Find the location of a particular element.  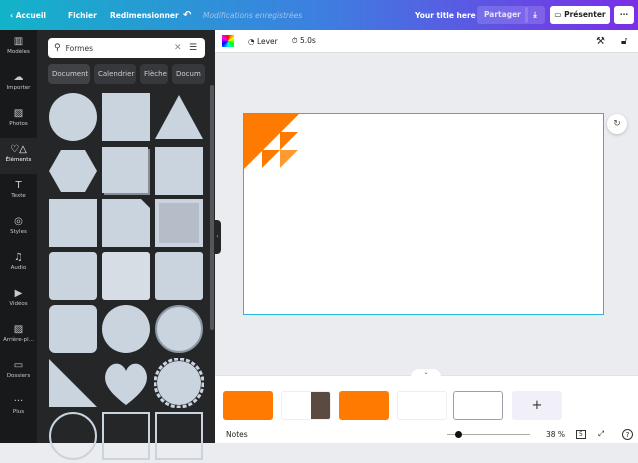

shape-circle-outlined is located at coordinates (179, 329).